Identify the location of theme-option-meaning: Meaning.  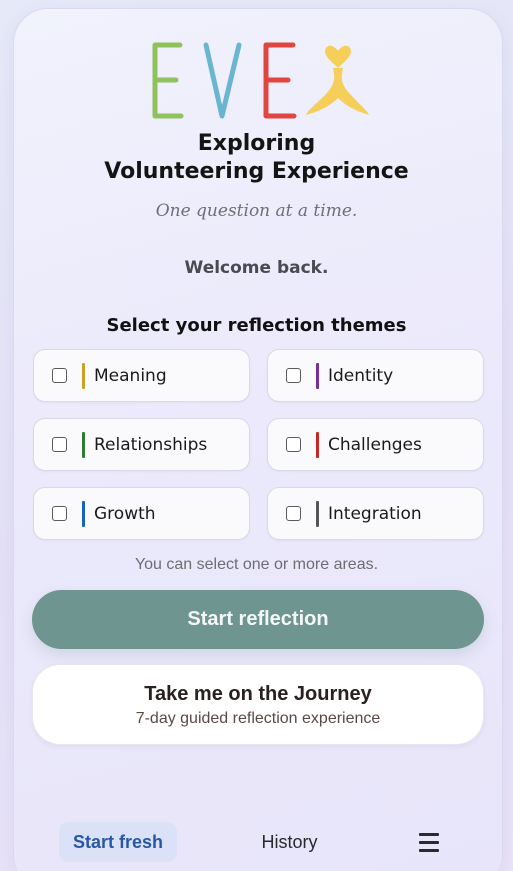
(141, 375).